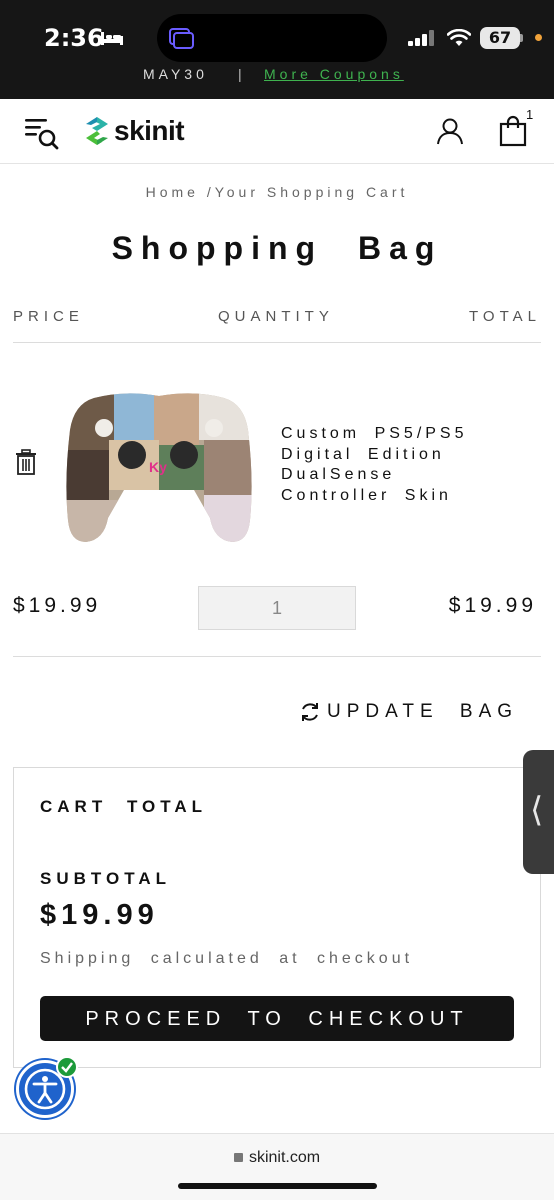  I want to click on product-image-controller-skin: Ky, so click(159, 467).